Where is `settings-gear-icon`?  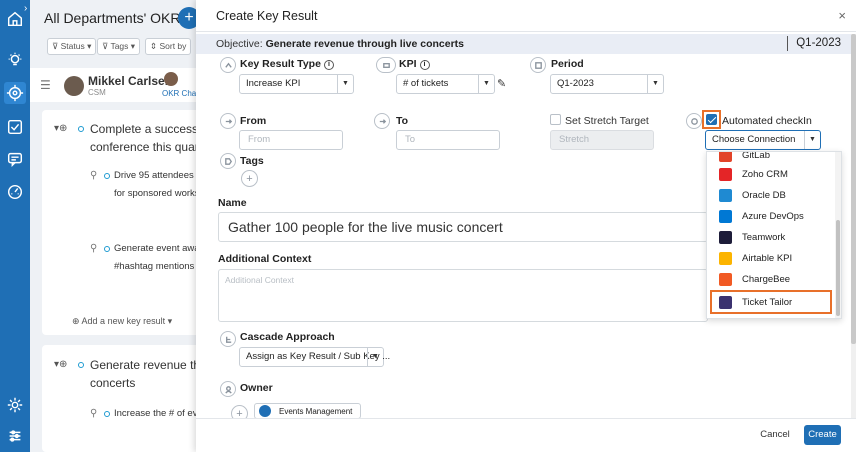 settings-gear-icon is located at coordinates (15, 405).